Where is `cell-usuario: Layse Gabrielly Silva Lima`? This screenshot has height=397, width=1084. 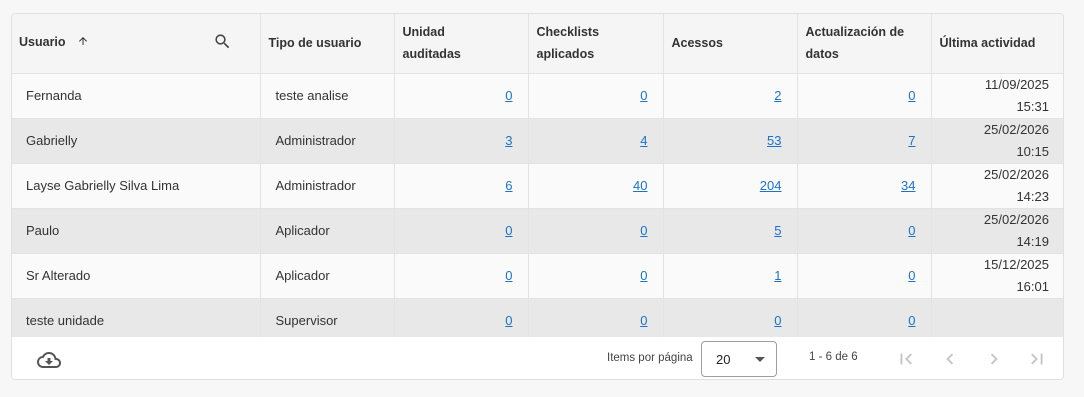 cell-usuario: Layse Gabrielly Silva Lima is located at coordinates (136, 186).